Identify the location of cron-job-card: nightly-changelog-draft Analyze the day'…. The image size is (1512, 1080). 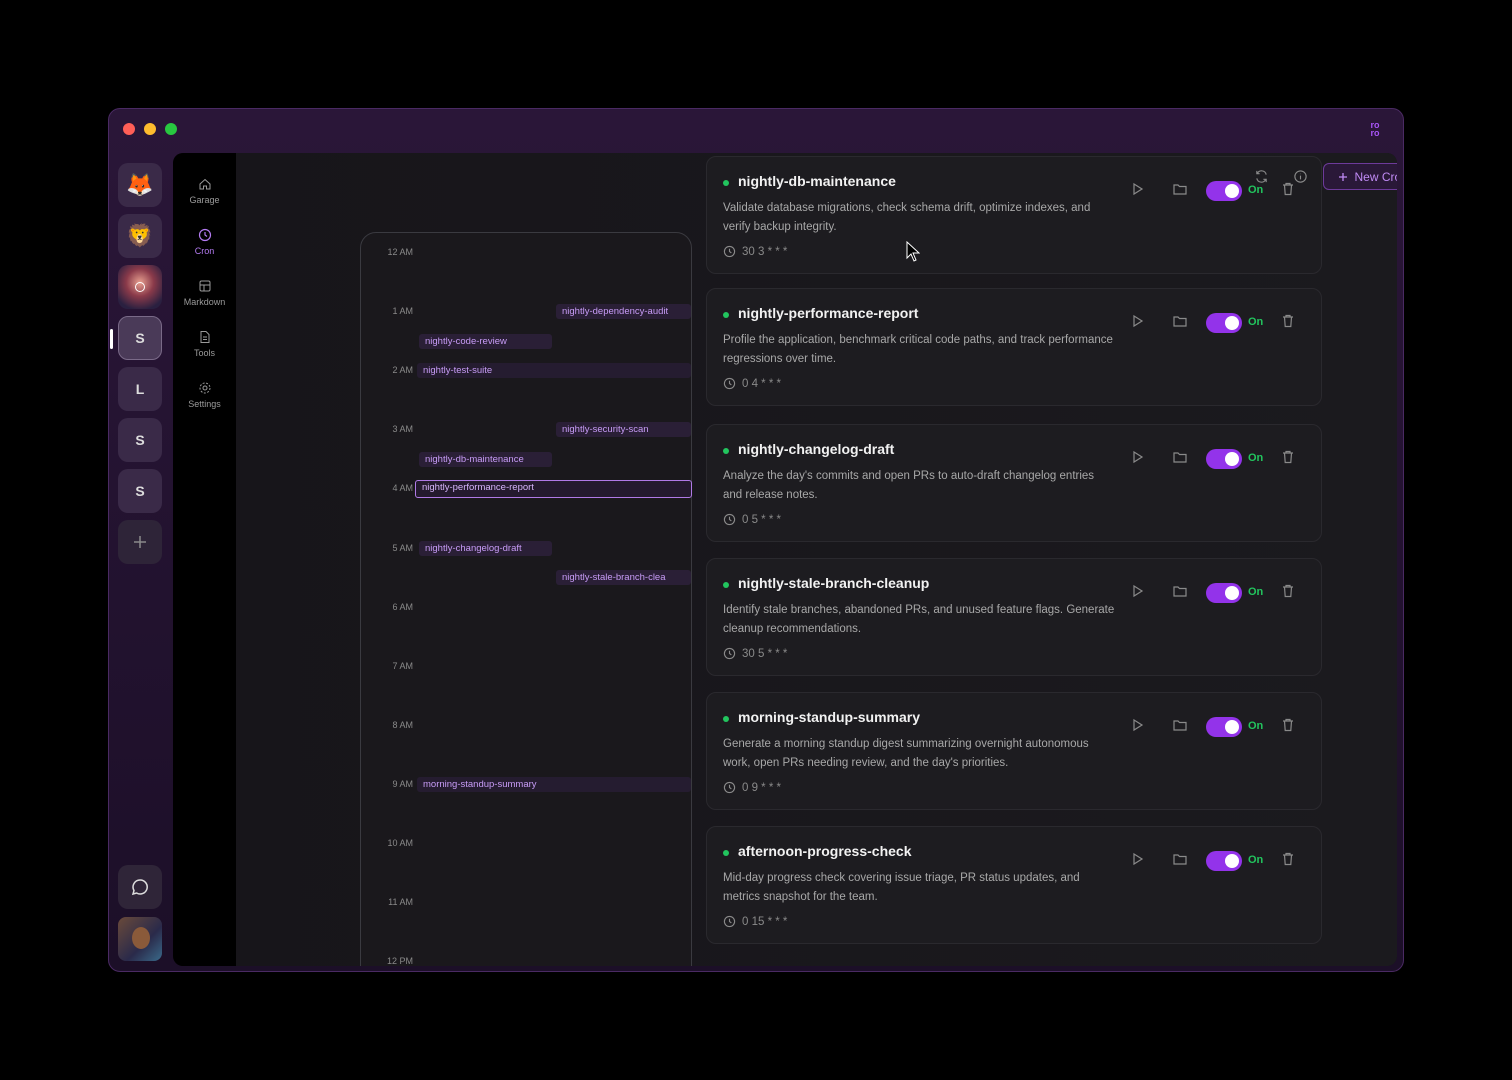
(1014, 483).